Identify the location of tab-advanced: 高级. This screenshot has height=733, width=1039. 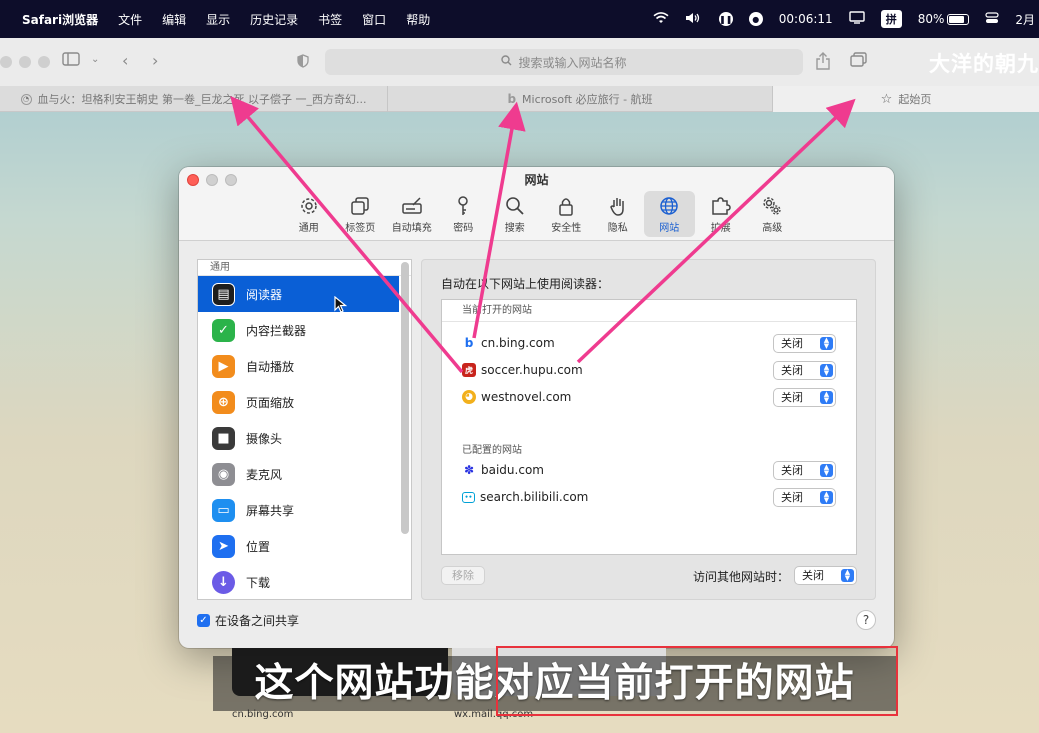
(773, 214).